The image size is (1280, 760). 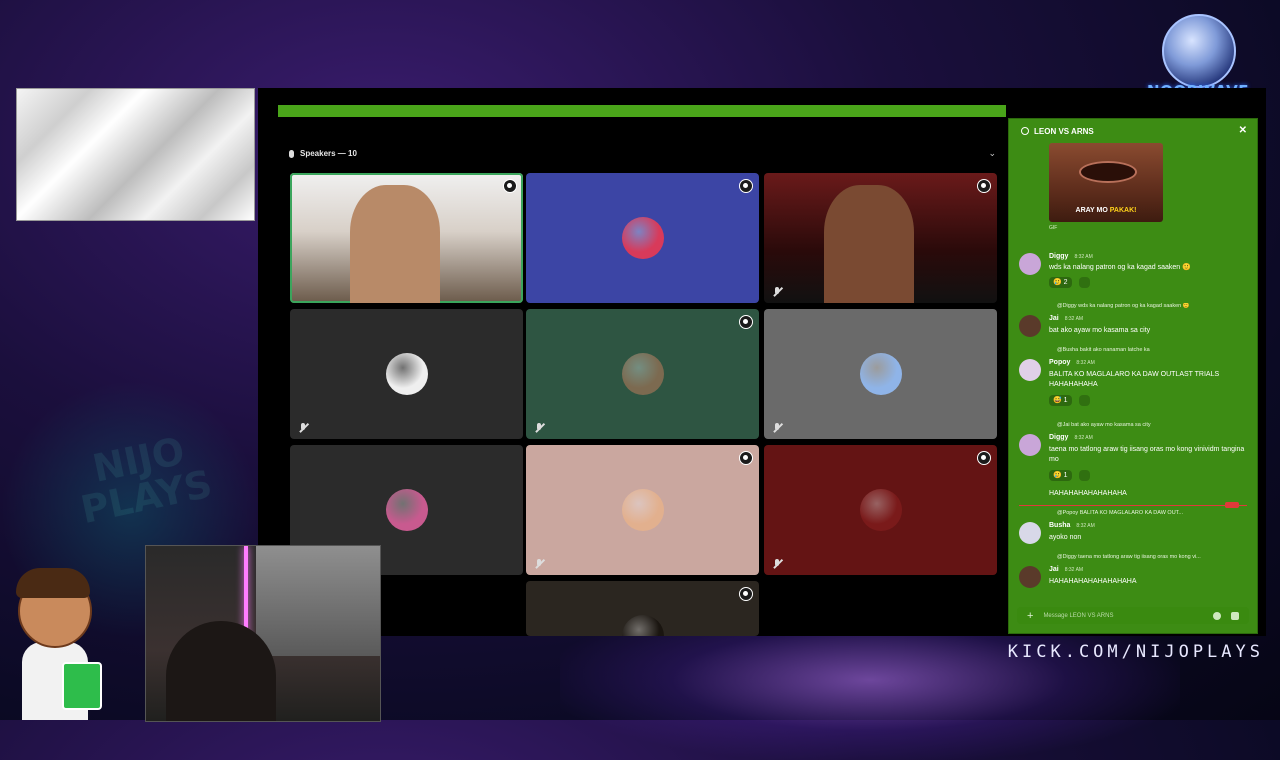 What do you see at coordinates (82, 686) in the screenshot?
I see `mug-icon` at bounding box center [82, 686].